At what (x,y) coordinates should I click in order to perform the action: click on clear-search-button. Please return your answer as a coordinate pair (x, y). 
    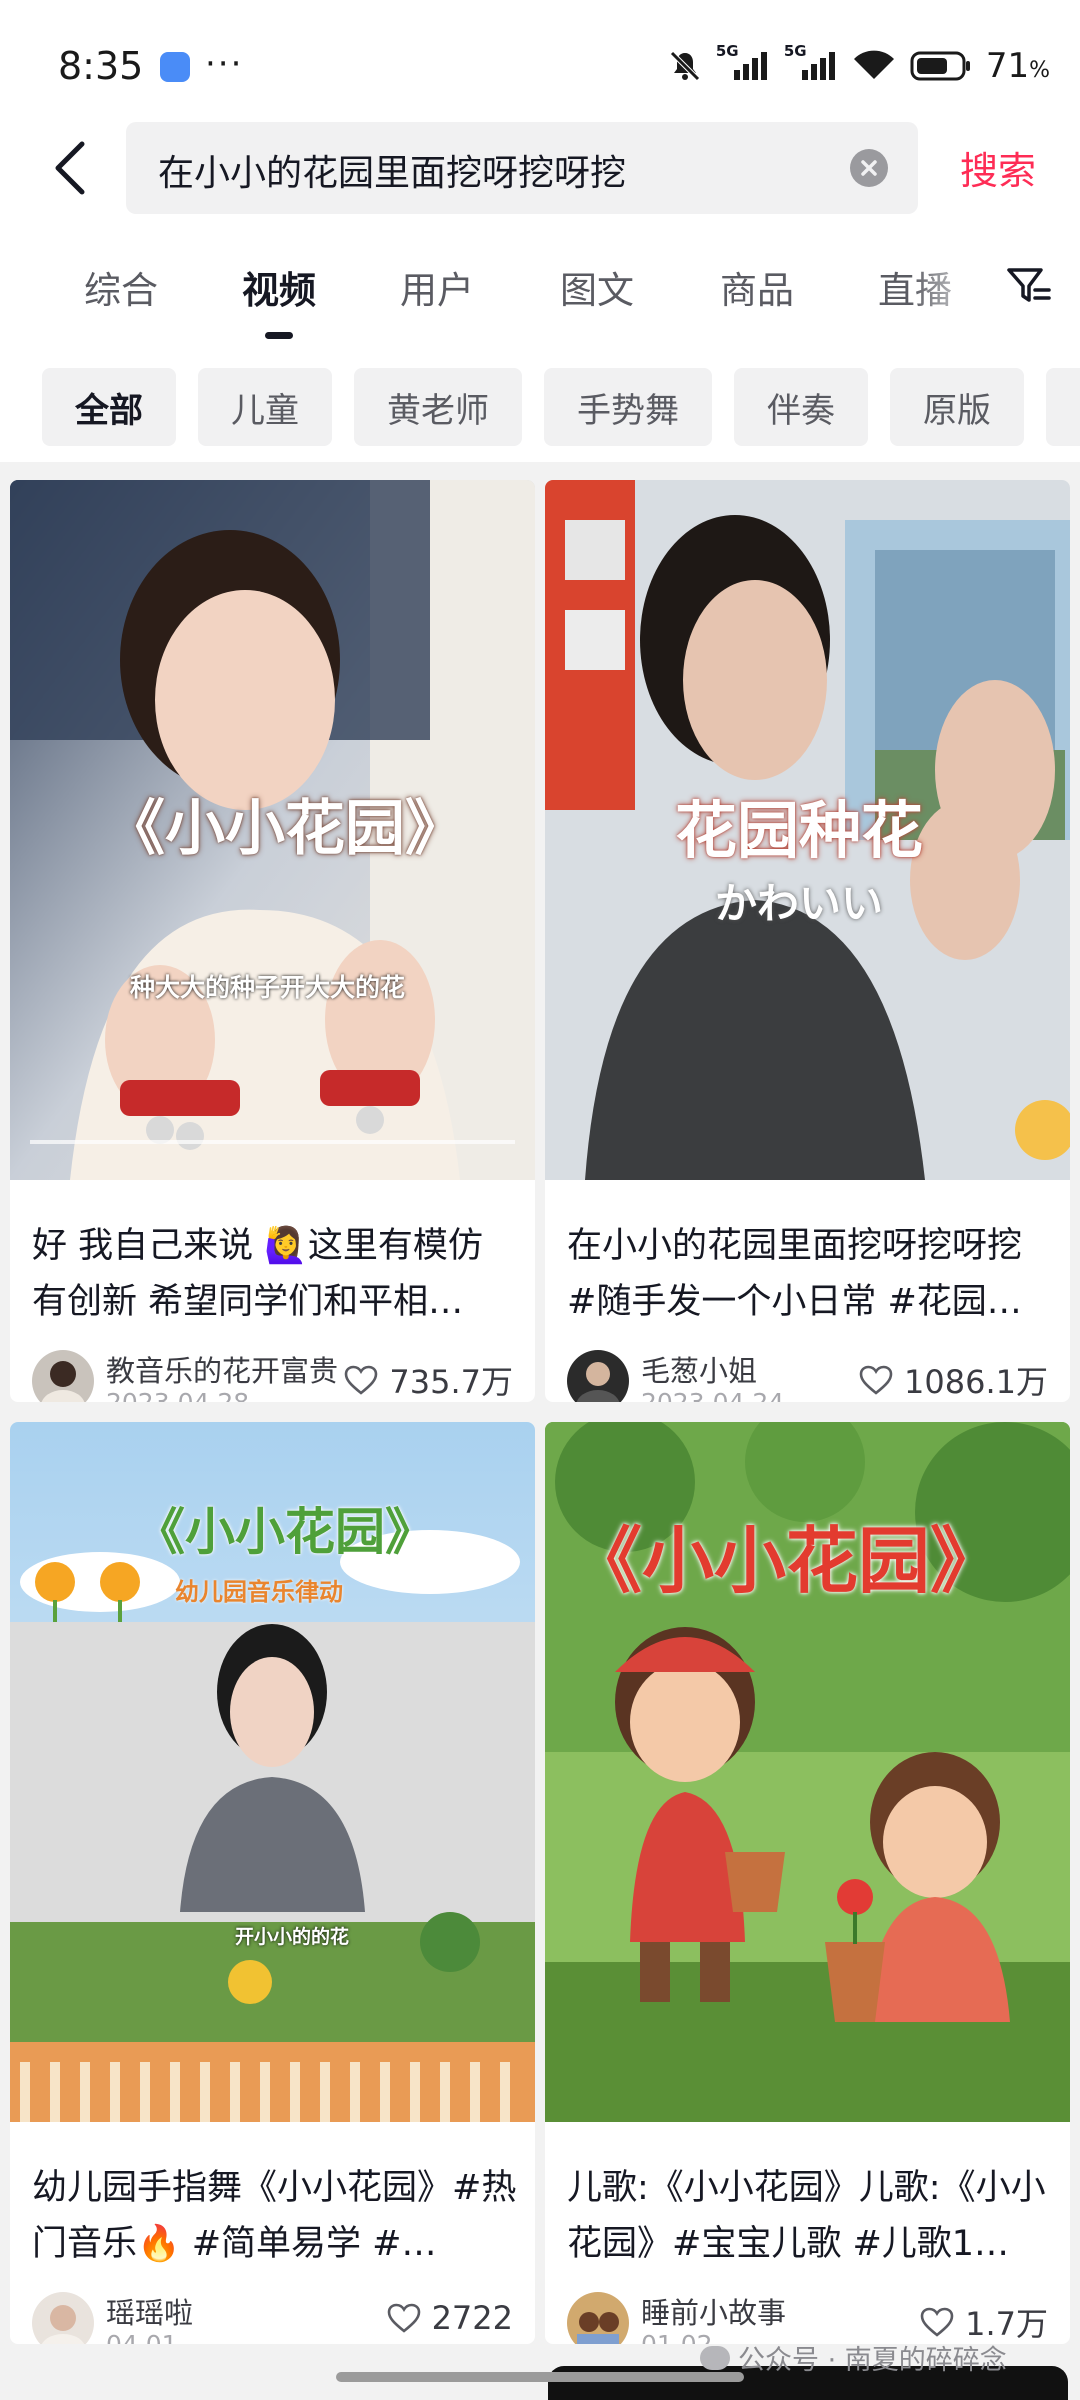
    Looking at the image, I should click on (869, 168).